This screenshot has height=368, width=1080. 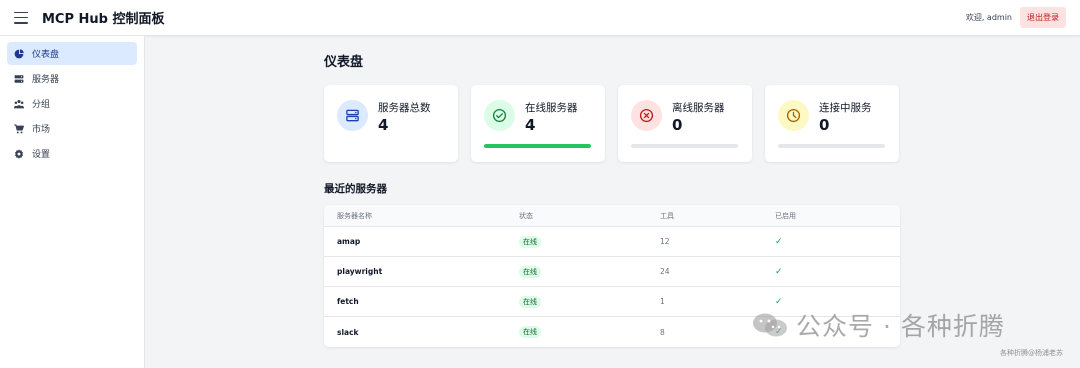 I want to click on clock-icon, so click(x=793, y=115).